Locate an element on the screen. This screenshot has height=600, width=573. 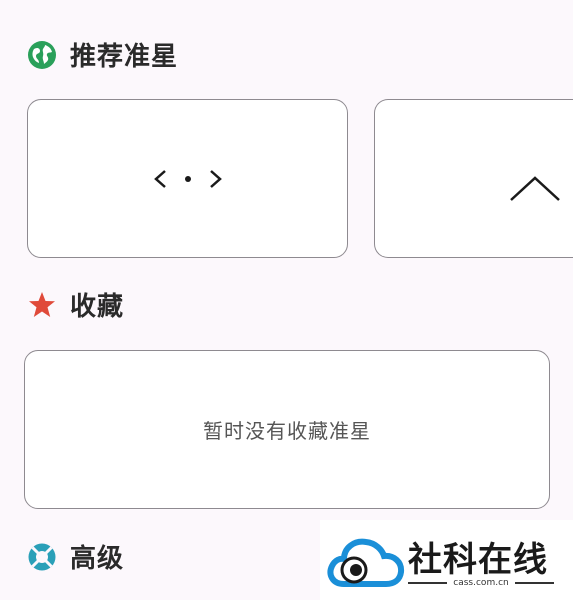
watermark-domain: cass.com.cn is located at coordinates (481, 583).